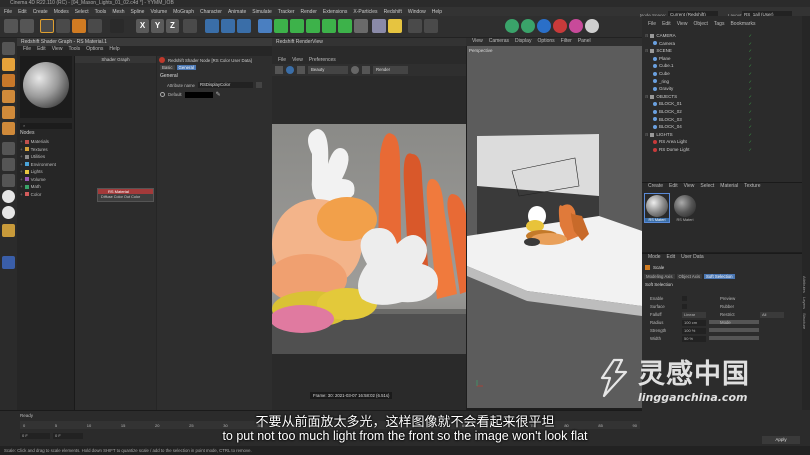  Describe the element at coordinates (804, 303) in the screenshot. I see `side-tab-layers: Layers` at that location.